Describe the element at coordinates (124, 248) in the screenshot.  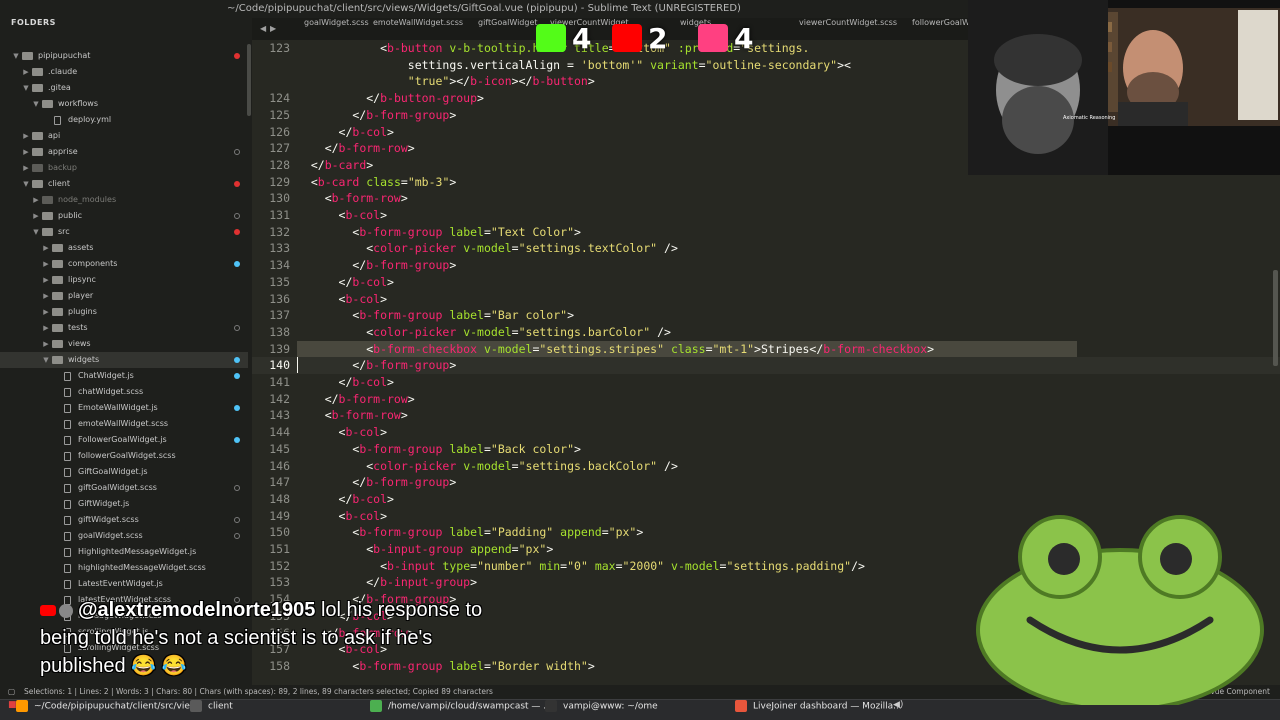
I see `sidebar-folder: ▶ assets` at that location.